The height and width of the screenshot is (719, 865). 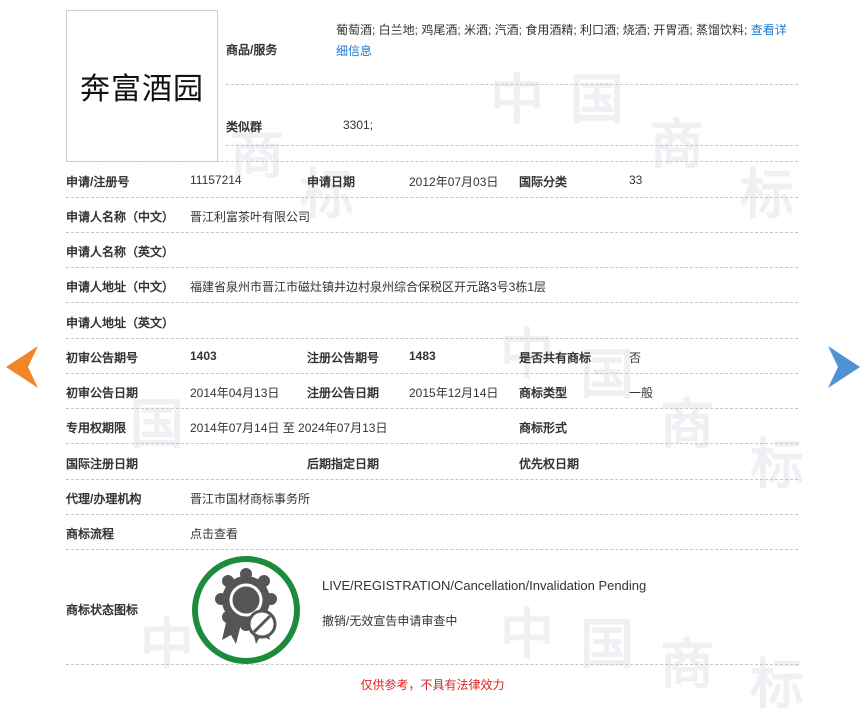 What do you see at coordinates (216, 180) in the screenshot?
I see `reg-no-value: 11157214` at bounding box center [216, 180].